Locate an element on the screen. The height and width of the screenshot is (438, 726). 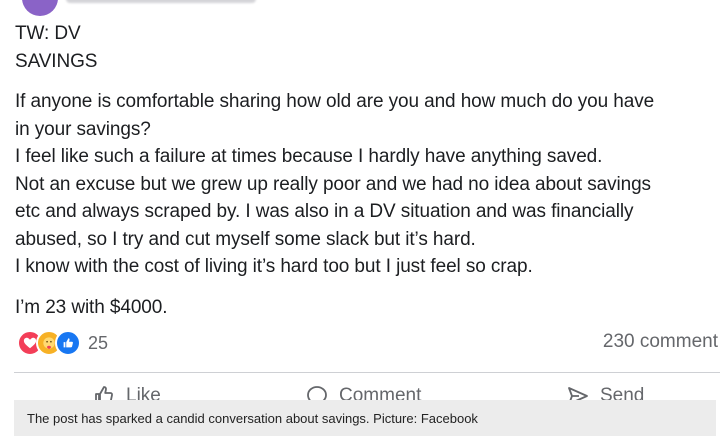
post-line: SAVINGS is located at coordinates (56, 61).